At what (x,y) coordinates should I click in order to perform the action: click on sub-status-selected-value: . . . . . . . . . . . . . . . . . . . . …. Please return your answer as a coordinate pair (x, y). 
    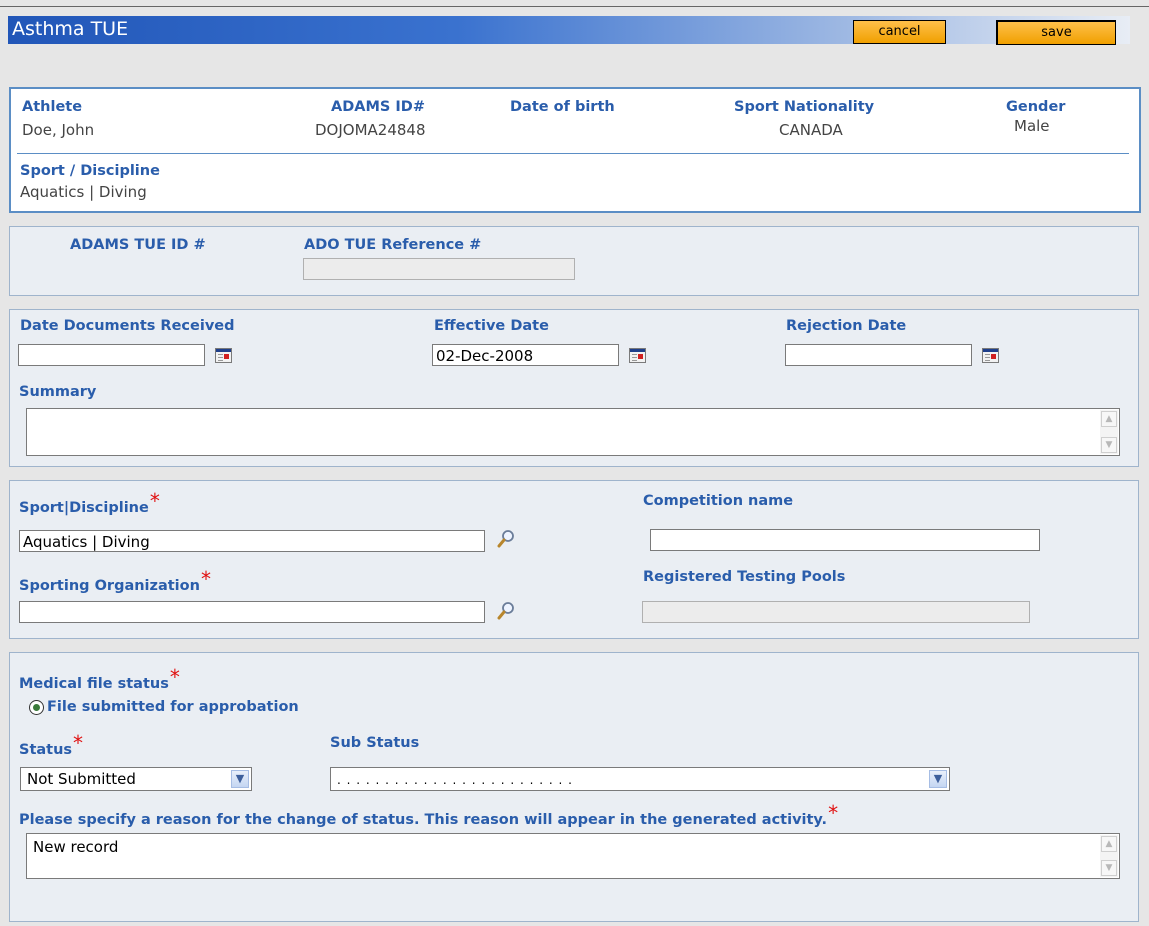
    Looking at the image, I should click on (455, 780).